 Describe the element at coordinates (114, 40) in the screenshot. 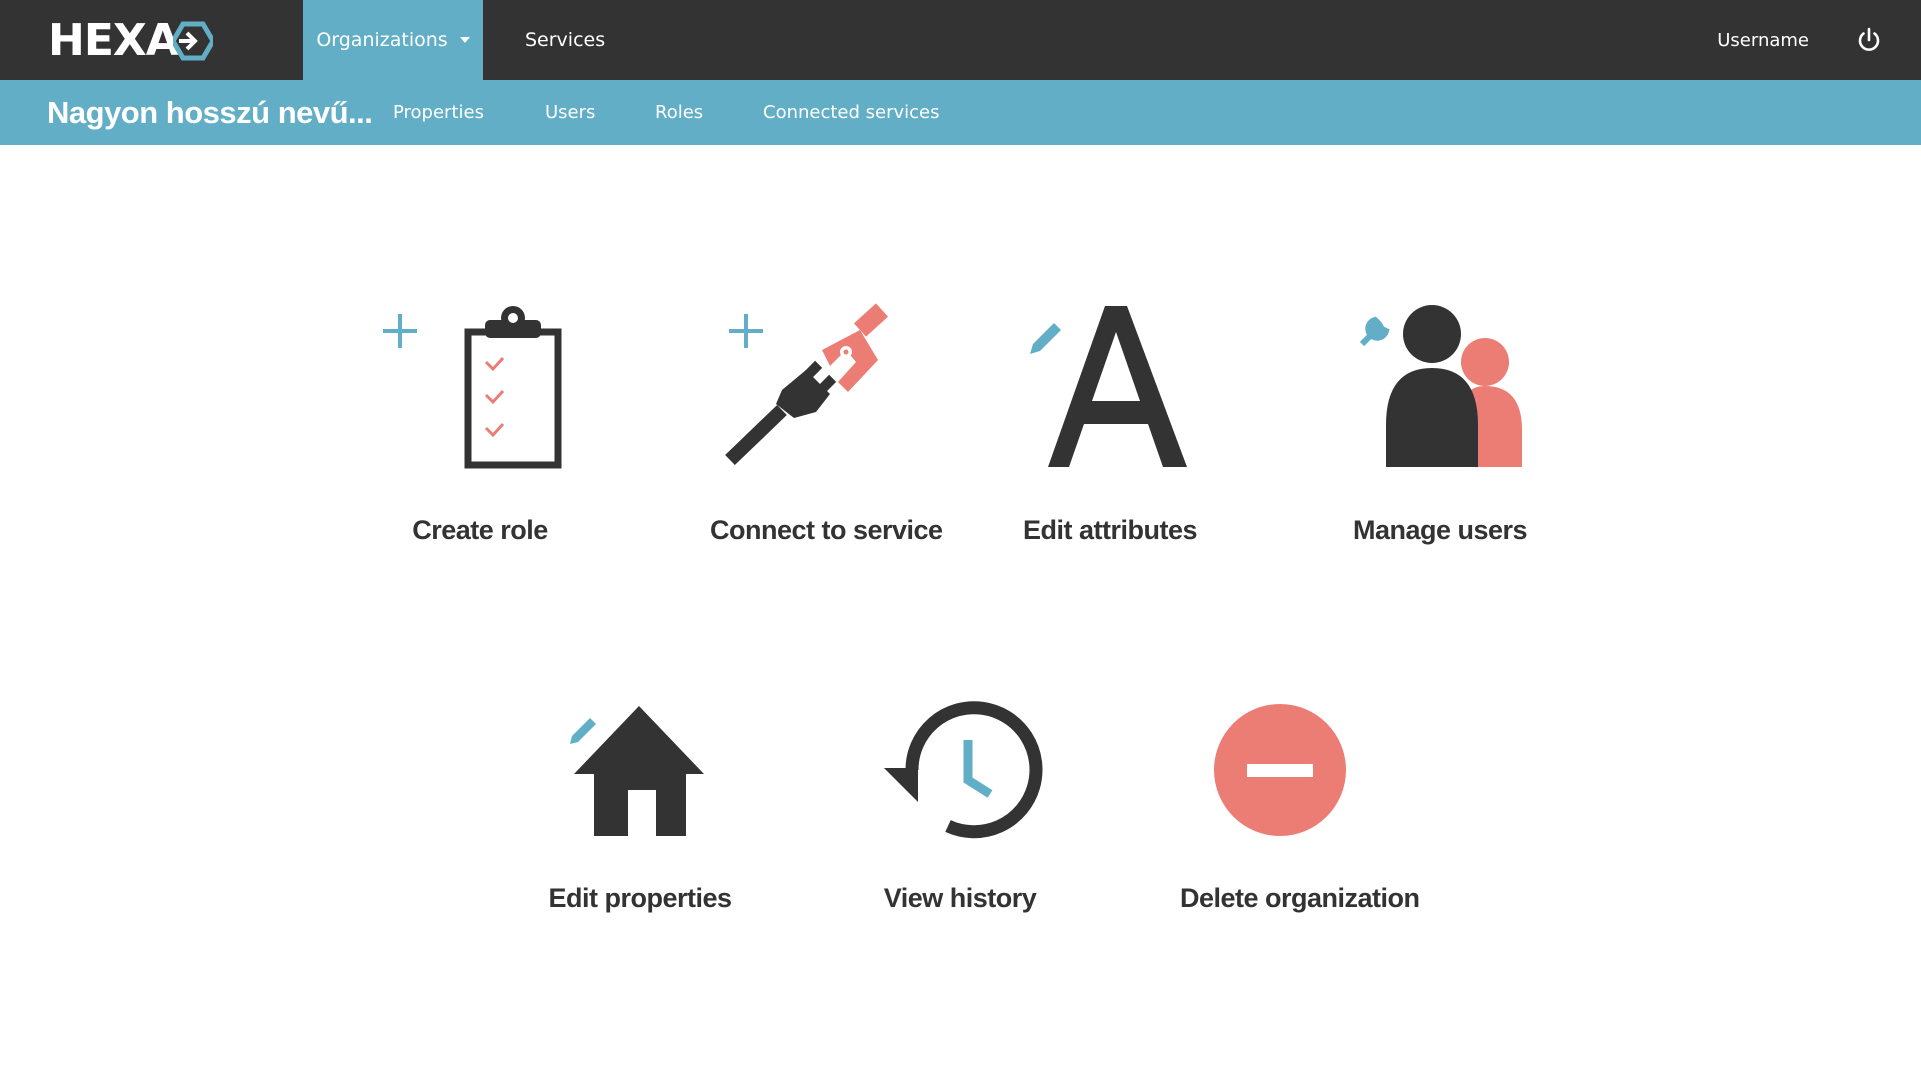

I see `logo-text: HEXA` at that location.